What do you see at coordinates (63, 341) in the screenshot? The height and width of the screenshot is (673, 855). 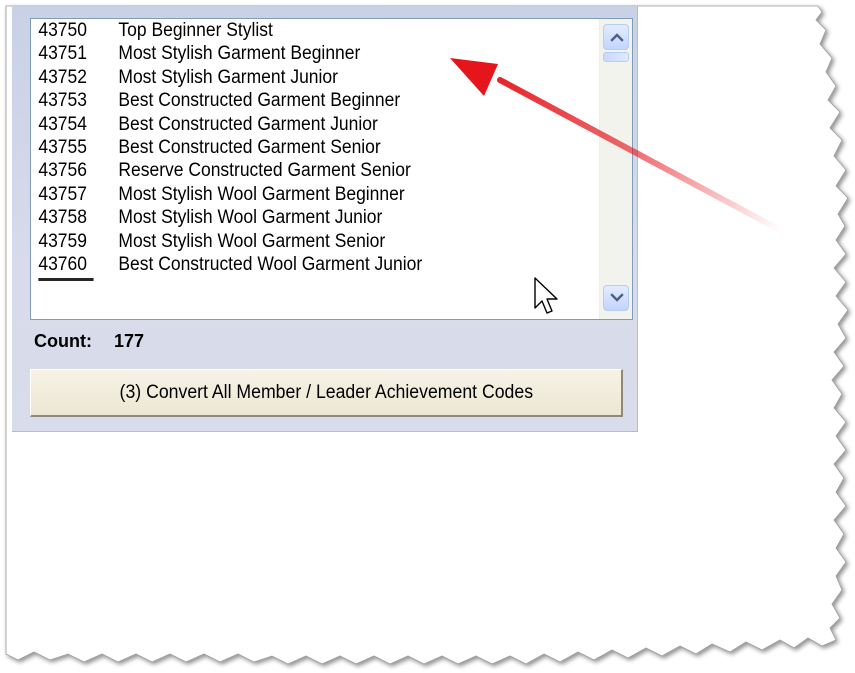 I see `count-label: Count:` at bounding box center [63, 341].